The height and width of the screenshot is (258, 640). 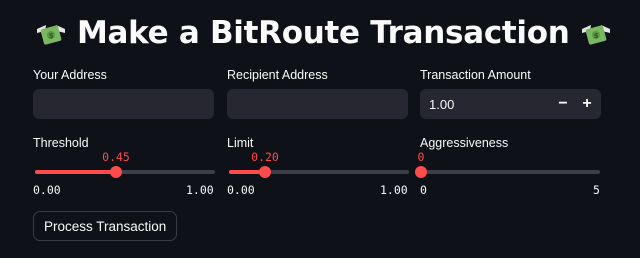 I want to click on your-address-input, so click(x=123, y=104).